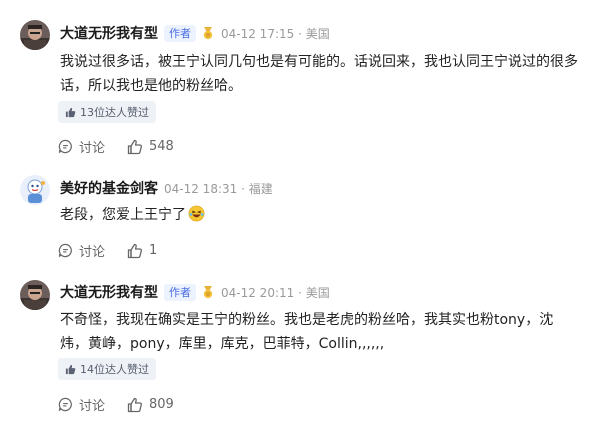 Image resolution: width=600 pixels, height=423 pixels. What do you see at coordinates (118, 250) in the screenshot?
I see `comment-2-actions: 讨论 1` at bounding box center [118, 250].